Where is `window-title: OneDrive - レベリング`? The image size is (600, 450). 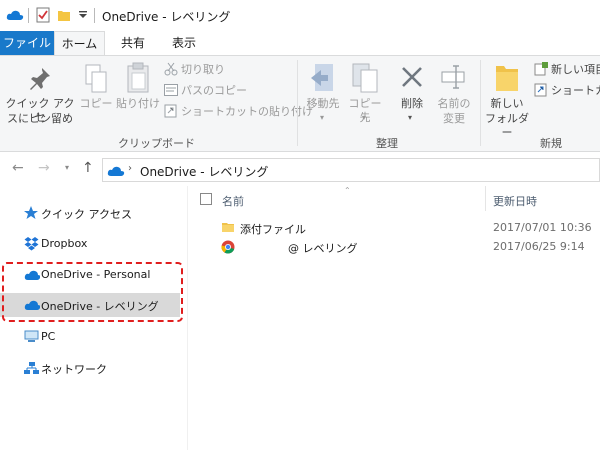 window-title: OneDrive - レベリング is located at coordinates (166, 17).